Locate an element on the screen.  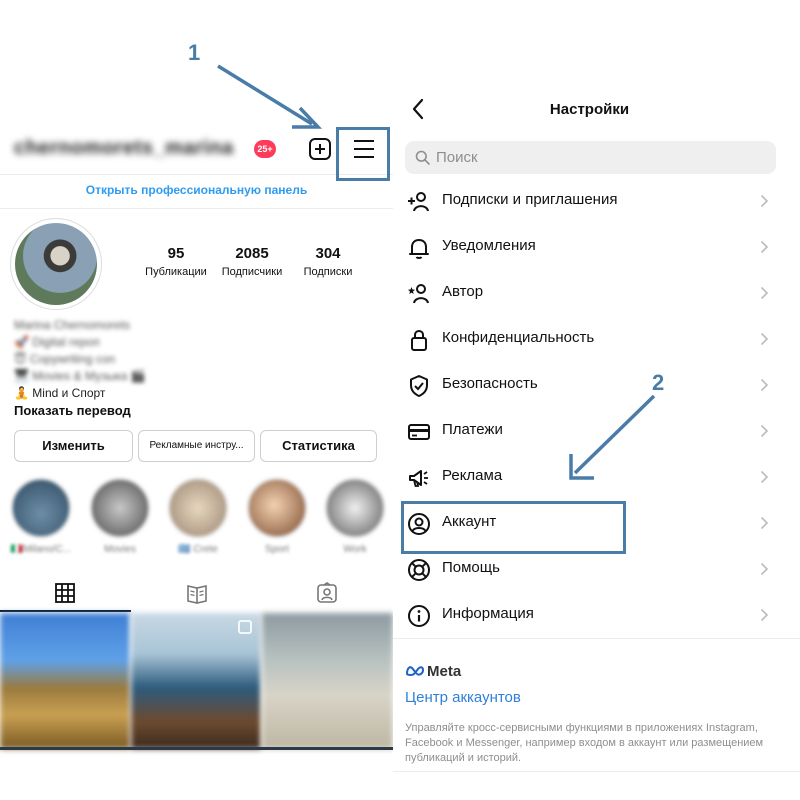
highlight-label: Movies is located at coordinates (120, 549).